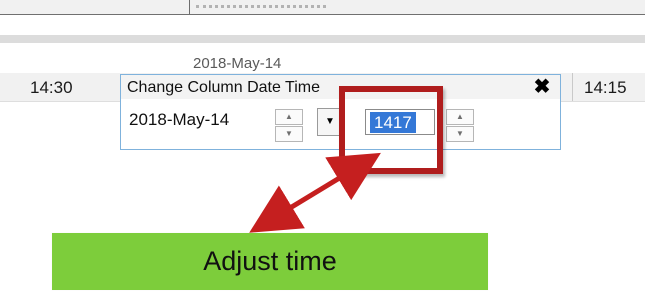 The image size is (645, 296). What do you see at coordinates (322, 39) in the screenshot?
I see `separator-bar` at bounding box center [322, 39].